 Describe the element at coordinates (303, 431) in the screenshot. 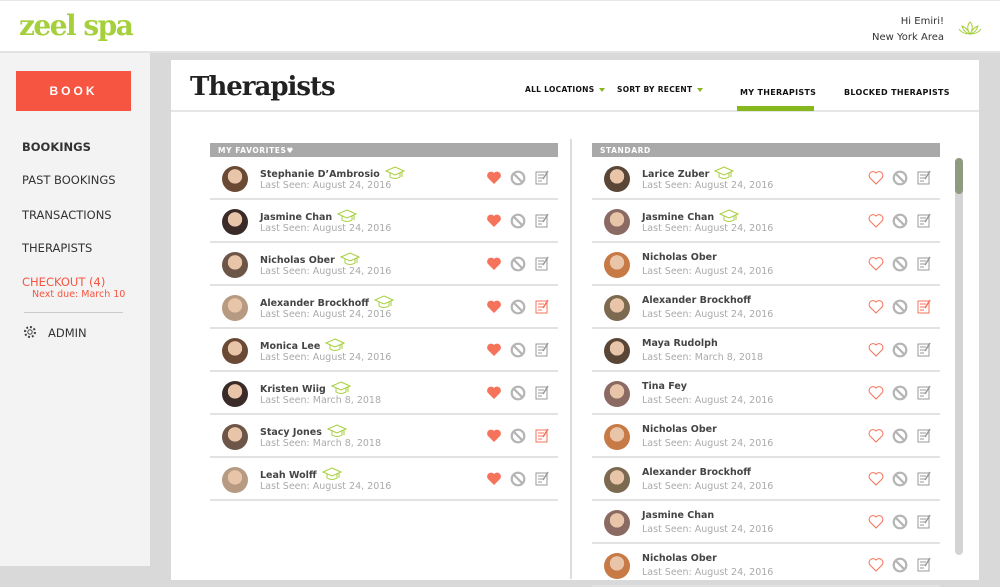

I see `therapist-name: Stacy Jones` at that location.